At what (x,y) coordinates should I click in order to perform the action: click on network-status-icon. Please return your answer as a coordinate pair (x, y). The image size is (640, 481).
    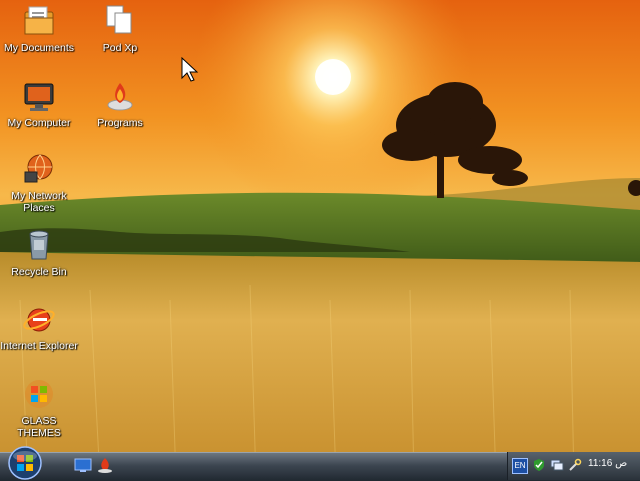
    Looking at the image, I should click on (557, 465).